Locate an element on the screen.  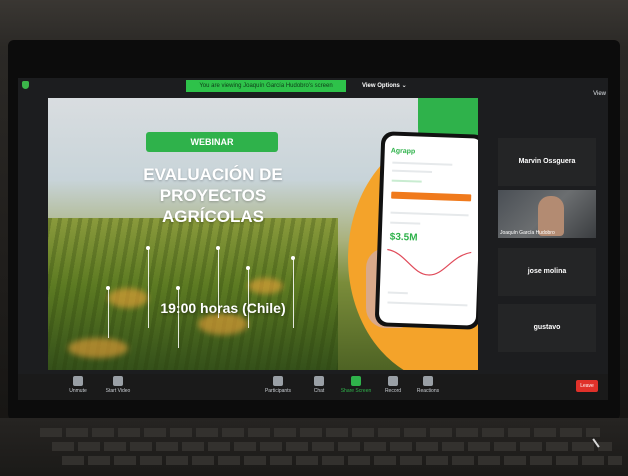
participant-tile: Marvin Ossguera is located at coordinates (547, 162).